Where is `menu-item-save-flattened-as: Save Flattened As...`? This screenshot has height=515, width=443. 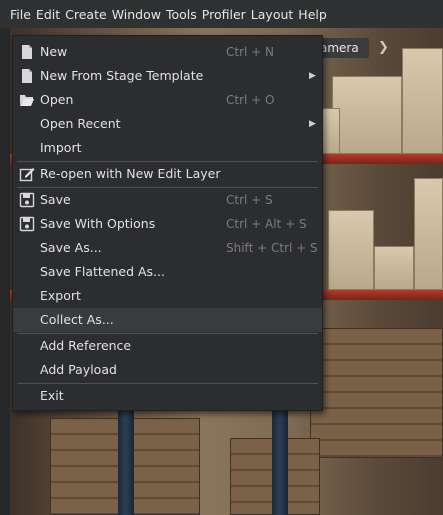 menu-item-save-flattened-as: Save Flattened As... is located at coordinates (167, 272).